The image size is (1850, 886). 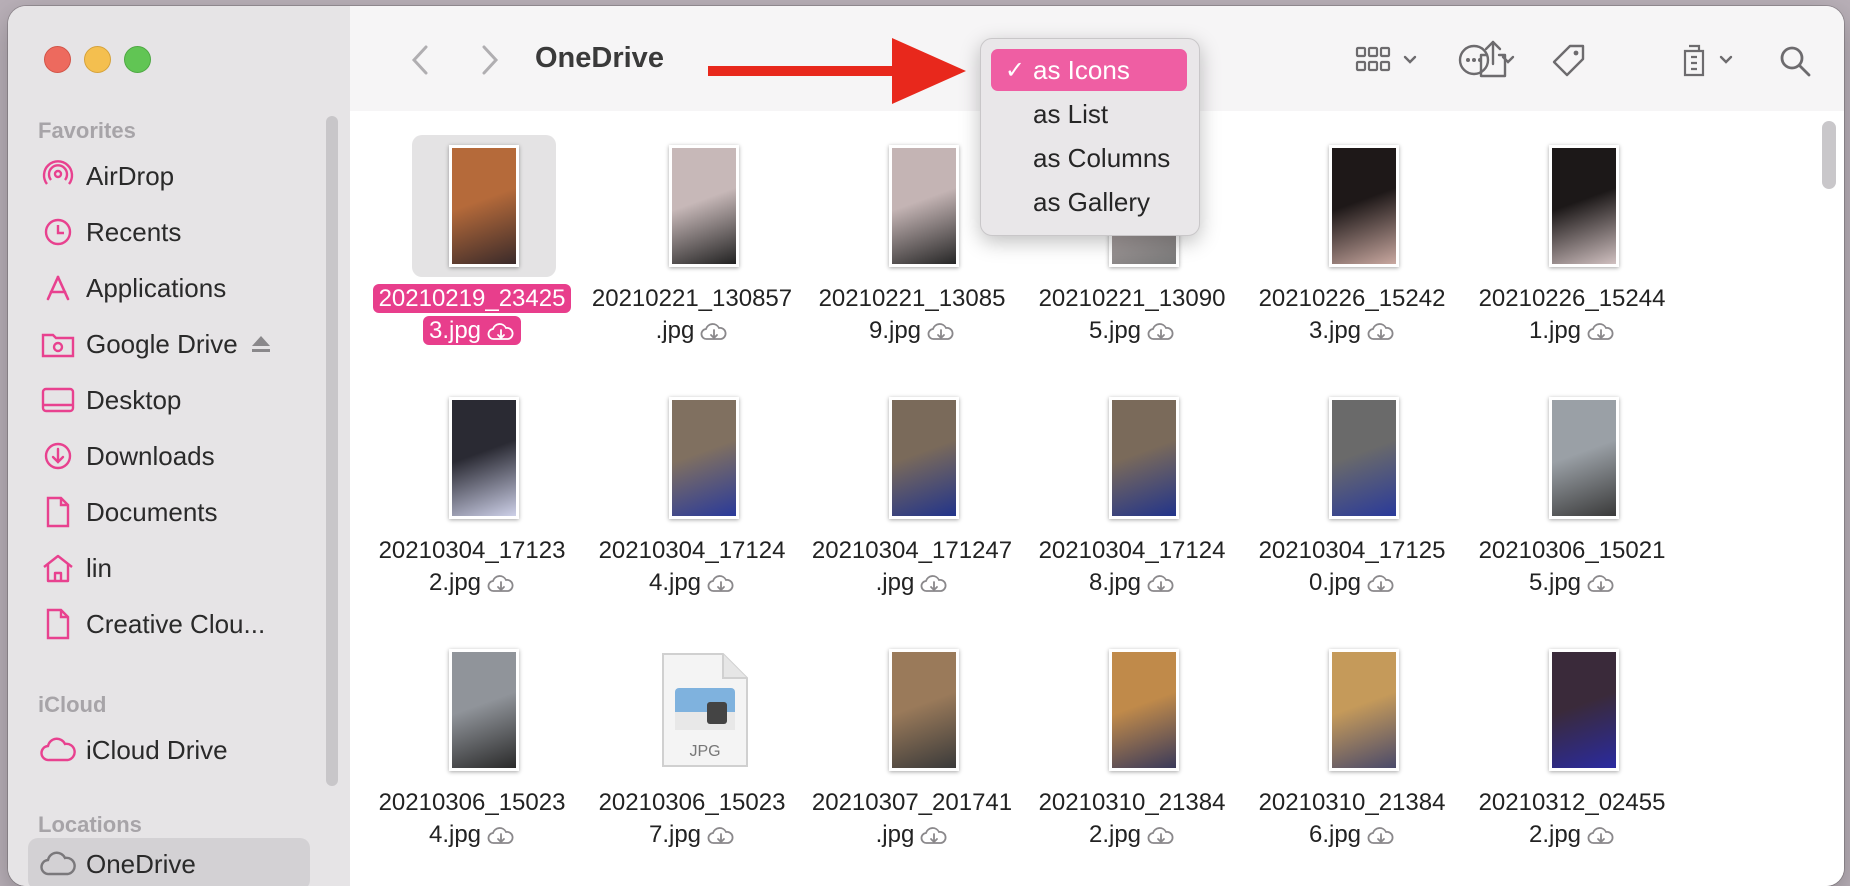 I want to click on sidebar-scrollbar, so click(x=332, y=451).